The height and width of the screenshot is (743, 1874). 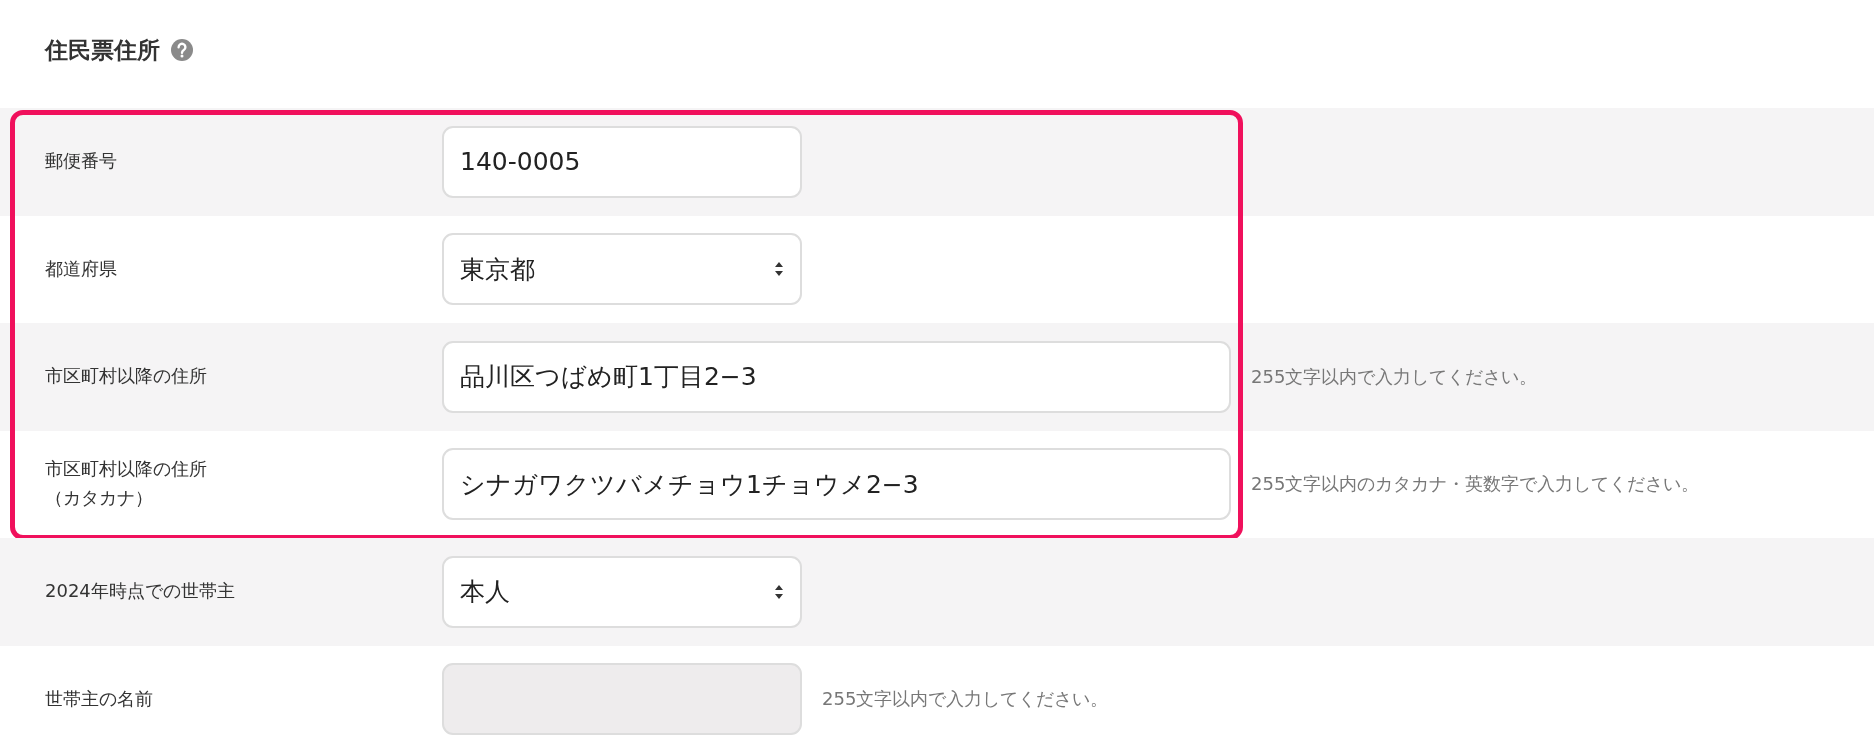 What do you see at coordinates (99, 498) in the screenshot?
I see `field-label: （カタカナ）` at bounding box center [99, 498].